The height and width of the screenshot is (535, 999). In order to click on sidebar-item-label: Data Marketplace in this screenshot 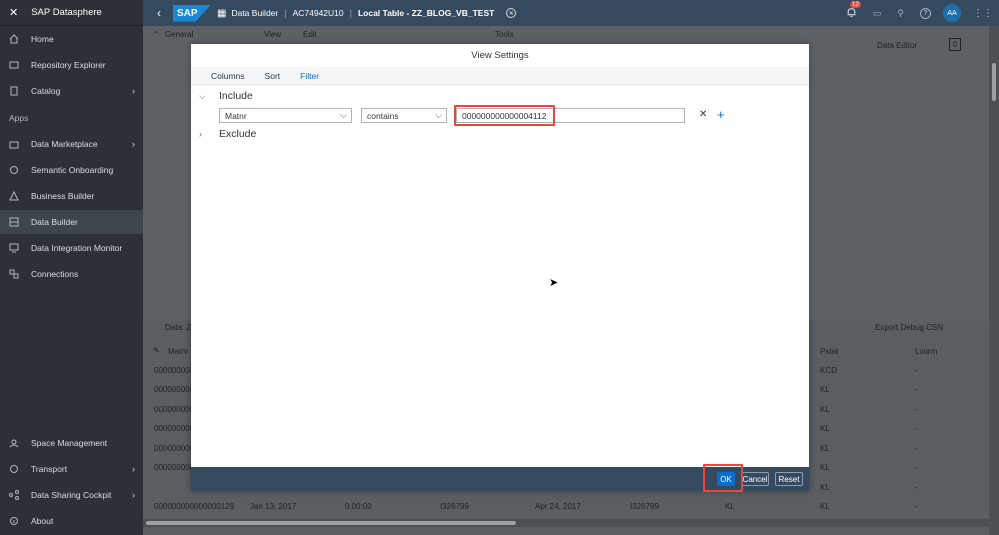, I will do `click(64, 144)`.